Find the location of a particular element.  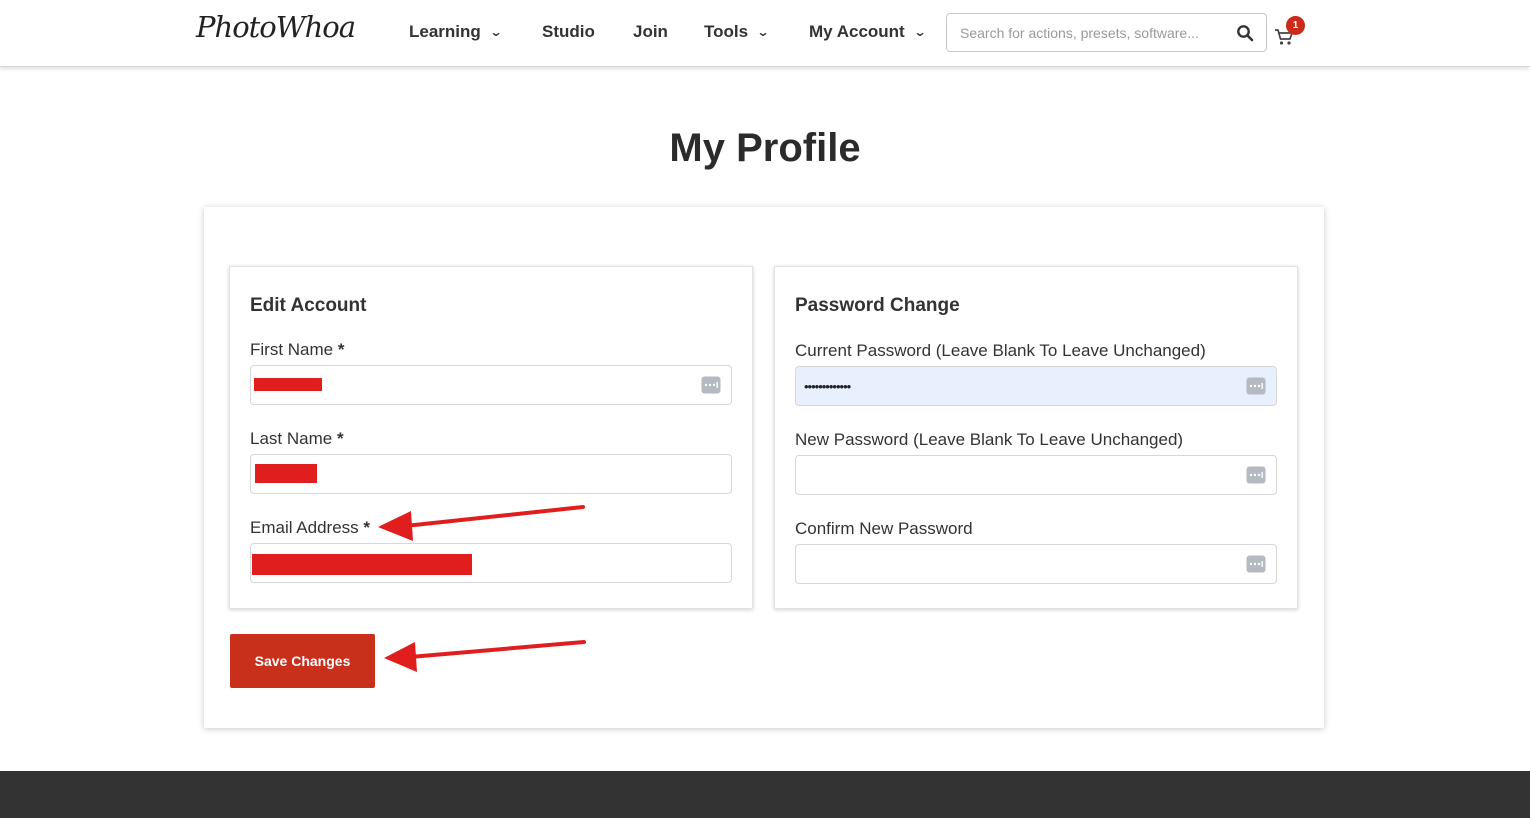

email-field-wrap is located at coordinates (491, 563).